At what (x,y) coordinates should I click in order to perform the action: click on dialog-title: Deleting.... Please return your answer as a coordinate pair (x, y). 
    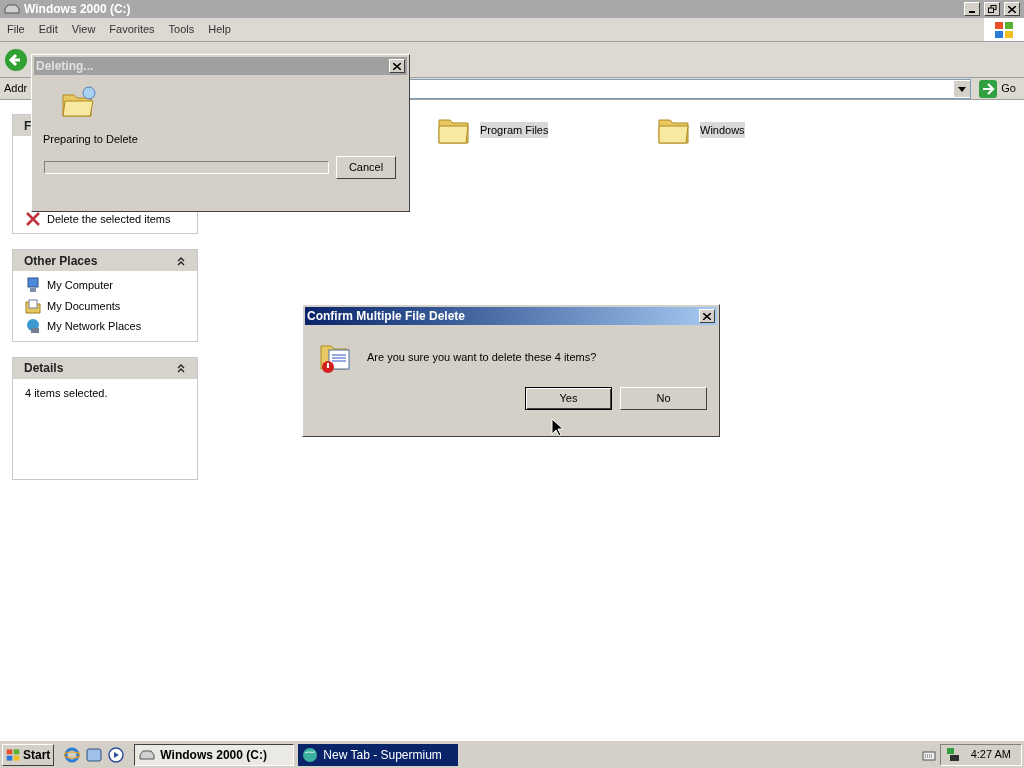
    Looking at the image, I should click on (65, 66).